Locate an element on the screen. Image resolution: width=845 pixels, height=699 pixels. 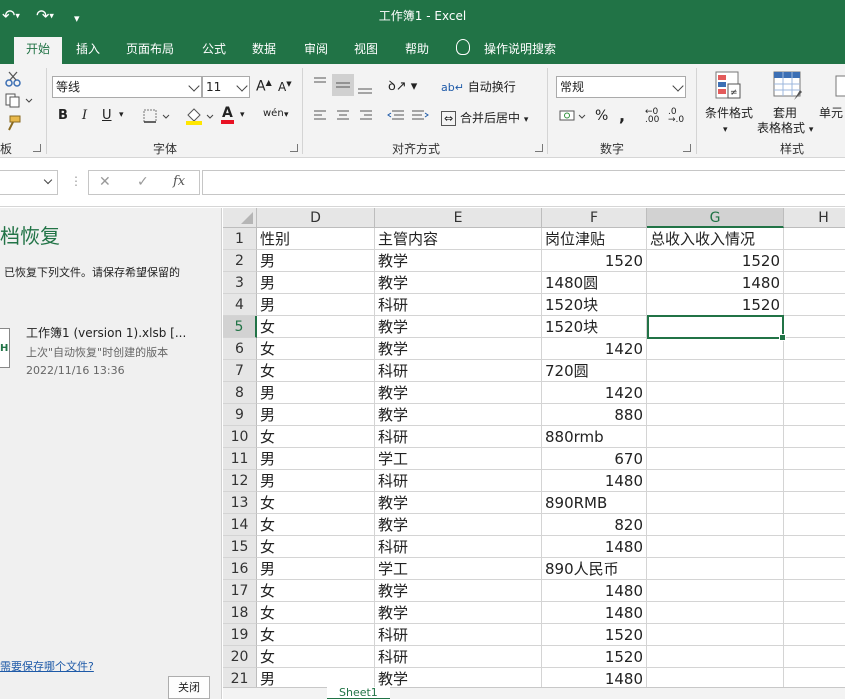
cell-h5 is located at coordinates (814, 327).